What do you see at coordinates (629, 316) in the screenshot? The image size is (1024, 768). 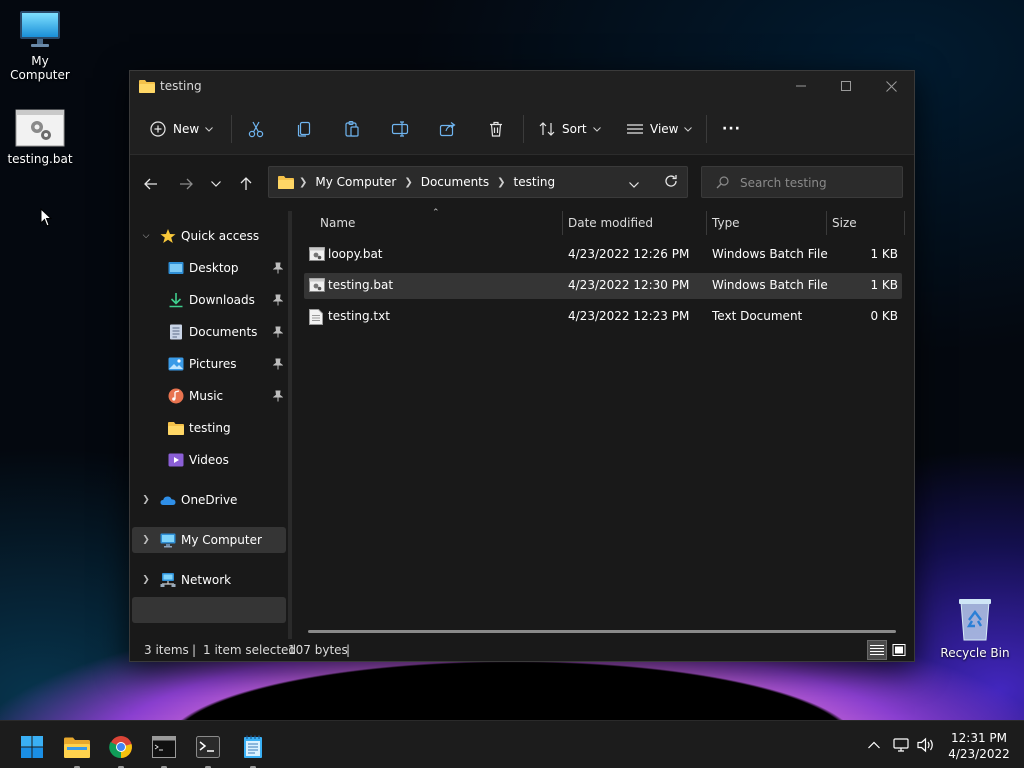 I see `file-date: 4/23/2022 12:23 PM` at bounding box center [629, 316].